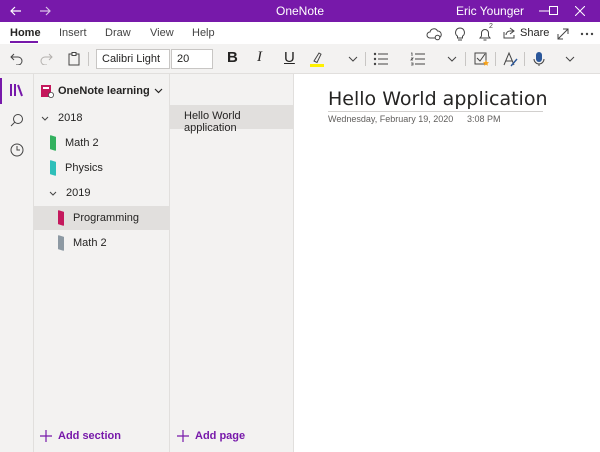  I want to click on section-item-programming: Programming, so click(102, 218).